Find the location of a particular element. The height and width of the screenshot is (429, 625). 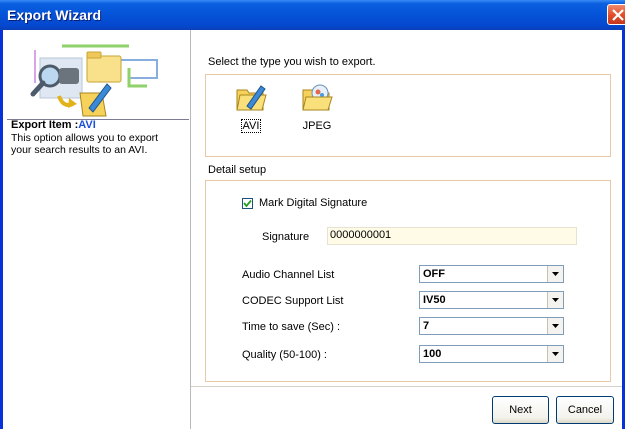

export-type-prompt: Select the type you wish to export. is located at coordinates (292, 62).